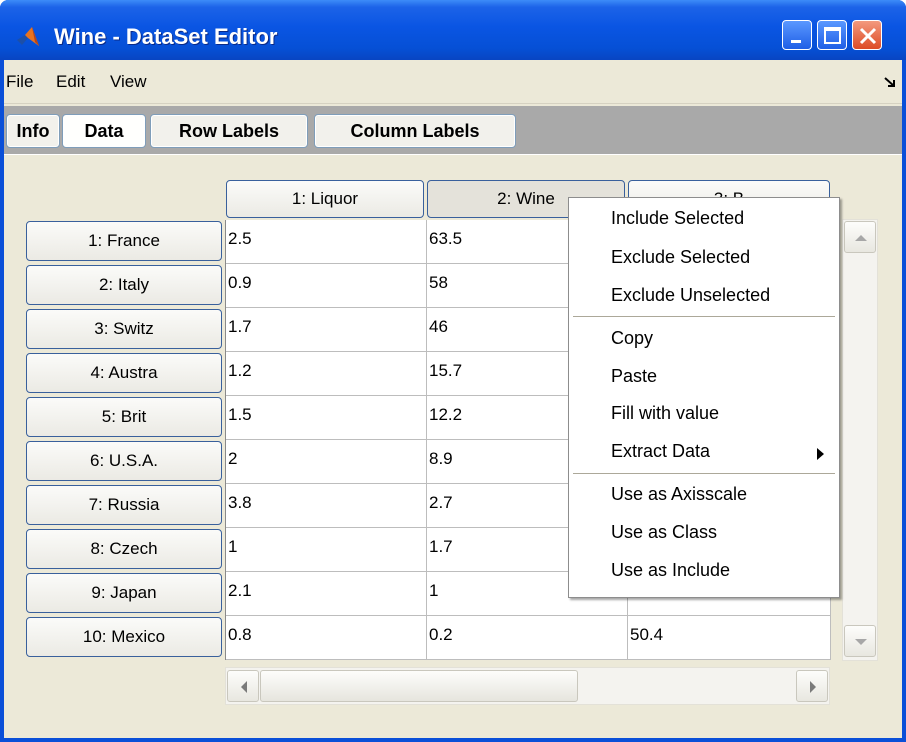  Describe the element at coordinates (166, 36) in the screenshot. I see `window-title: Wine - DataSet Editor` at that location.